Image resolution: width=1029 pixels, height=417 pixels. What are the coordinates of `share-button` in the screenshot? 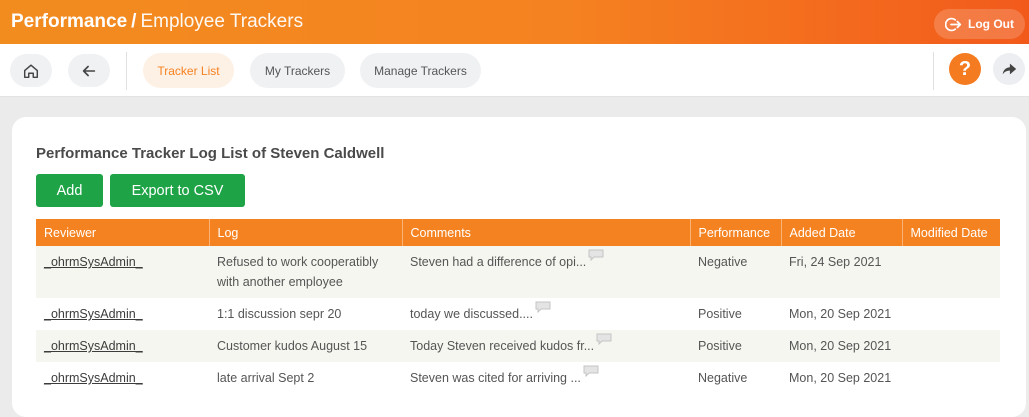 It's located at (1009, 69).